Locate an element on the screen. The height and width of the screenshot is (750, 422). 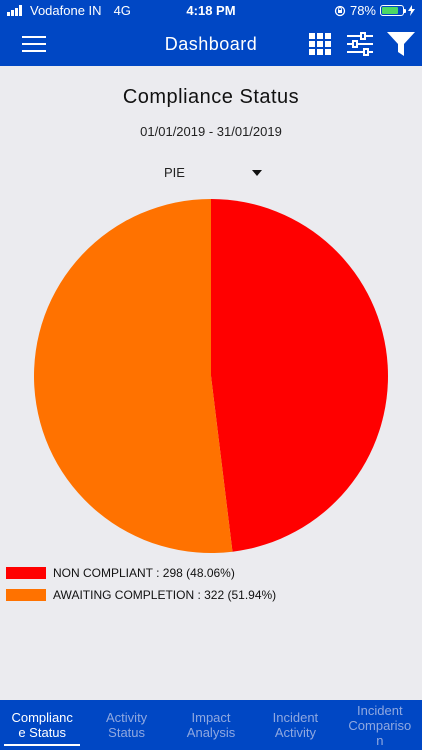
chart-type-value: PIE is located at coordinates (174, 172).